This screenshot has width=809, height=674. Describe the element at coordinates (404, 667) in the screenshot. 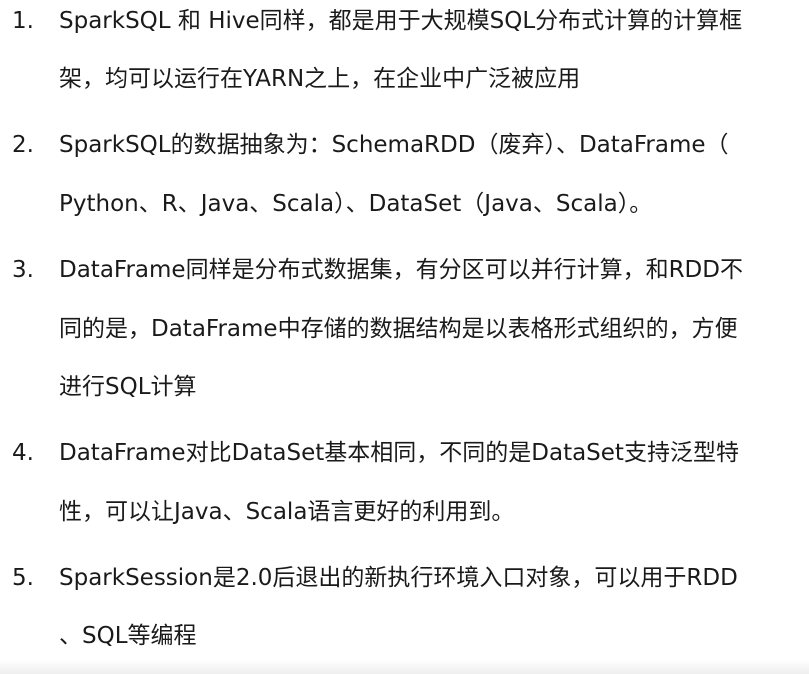

I see `bottom-shadow-edge` at that location.